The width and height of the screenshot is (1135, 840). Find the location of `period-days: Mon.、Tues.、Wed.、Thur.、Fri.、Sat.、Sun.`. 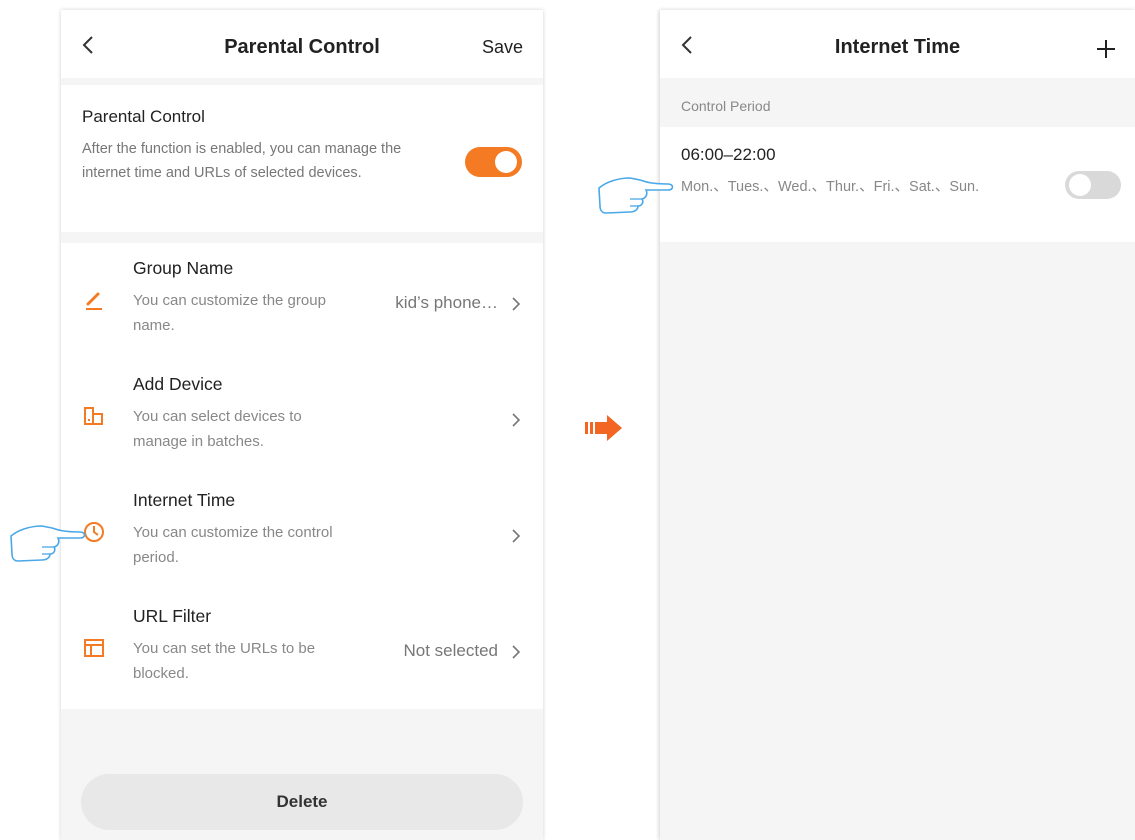

period-days: Mon.、Tues.、Wed.、Thur.、Fri.、Sat.、Sun. is located at coordinates (830, 187).